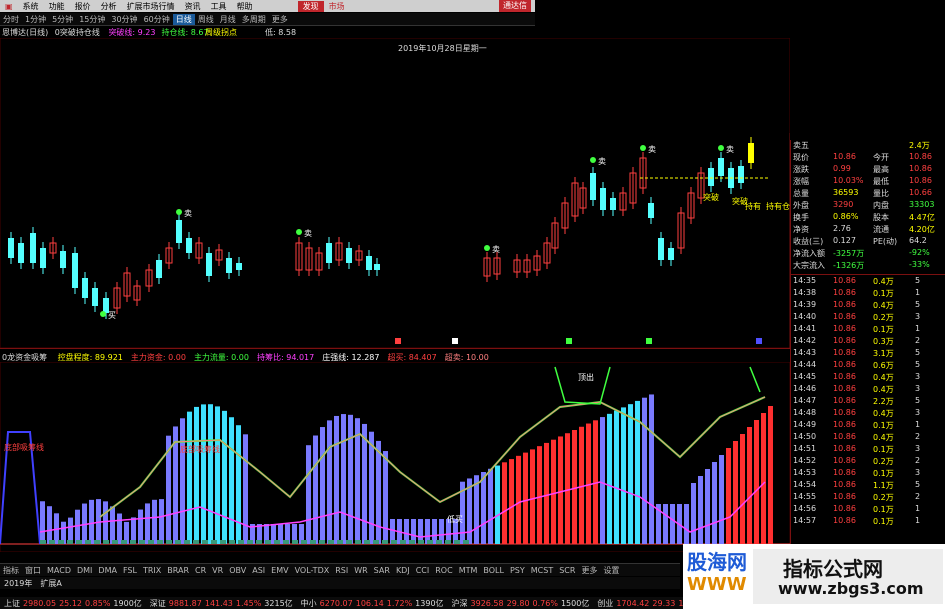 The image size is (945, 609). I want to click on quote-value: 10.86, so click(844, 156).